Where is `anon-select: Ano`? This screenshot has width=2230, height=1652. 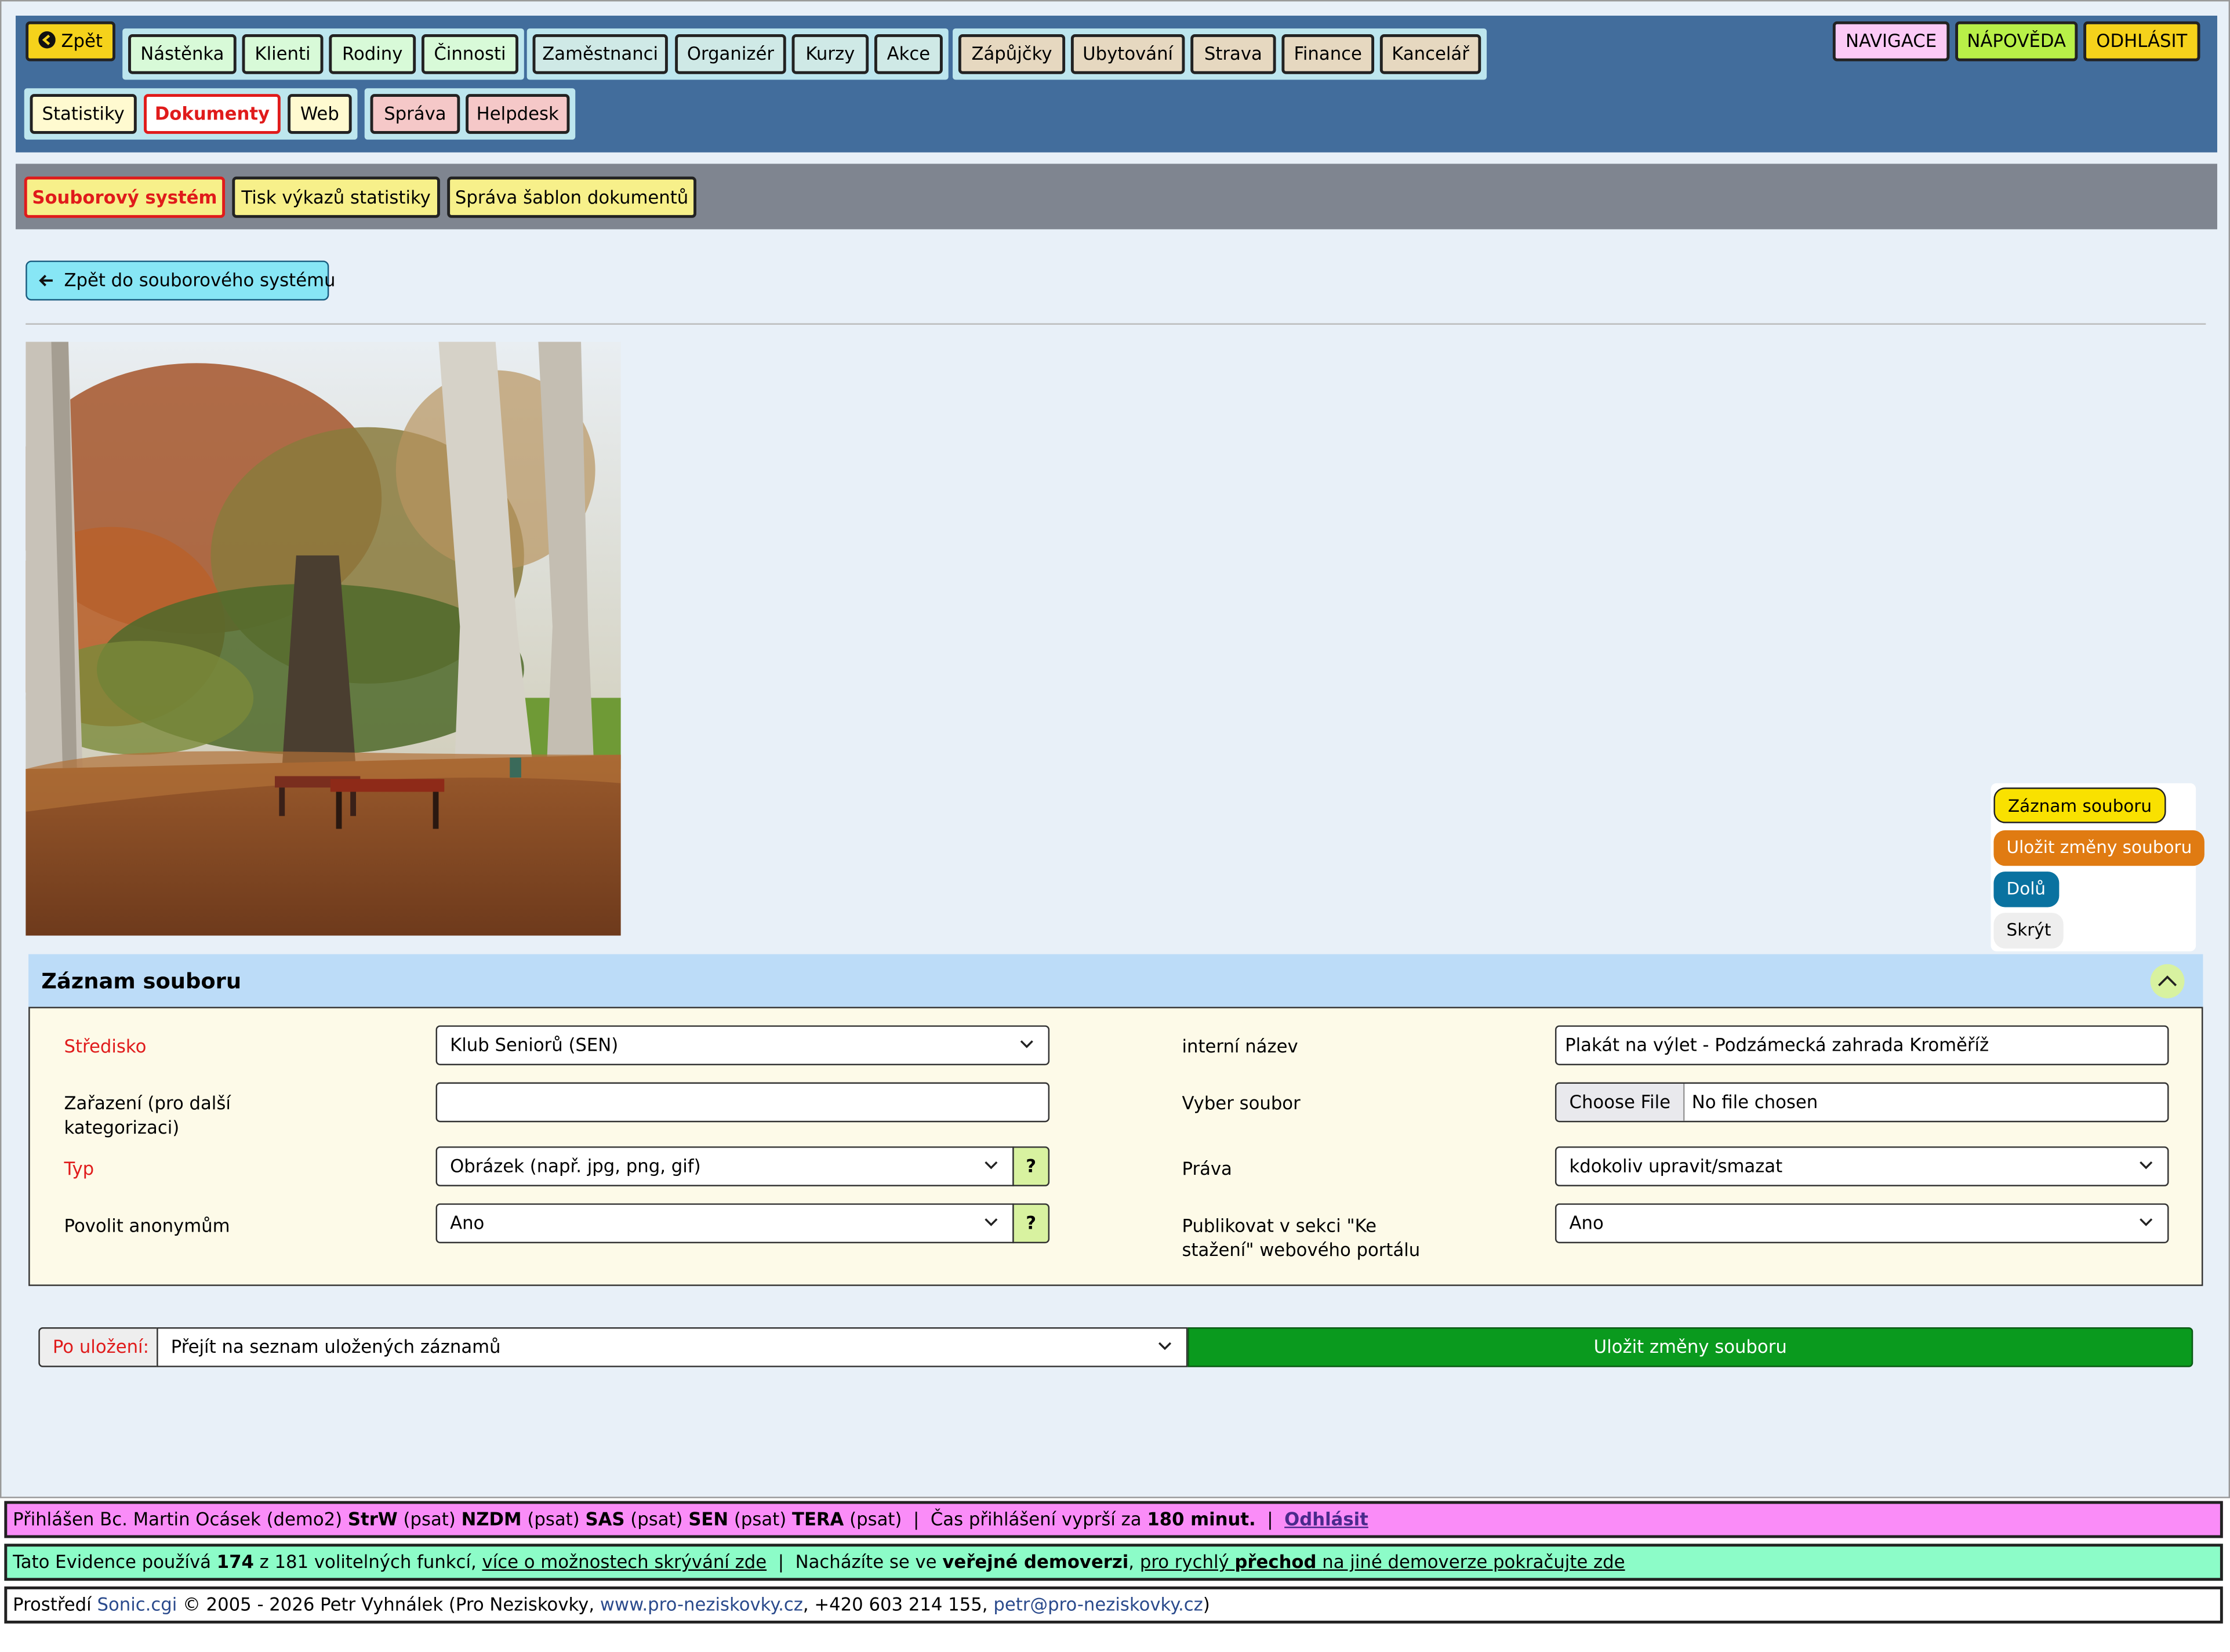
anon-select: Ano is located at coordinates (724, 1223).